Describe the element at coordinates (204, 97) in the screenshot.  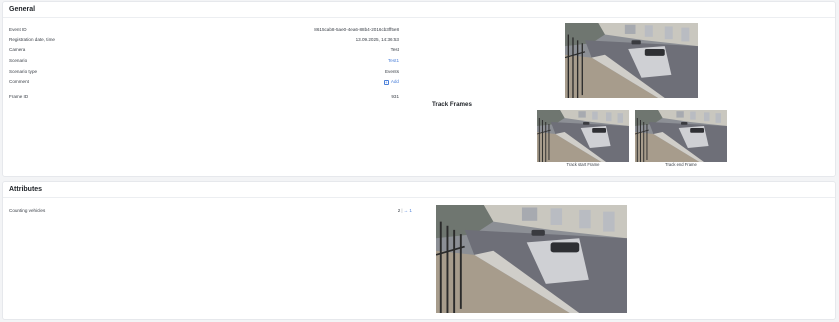
I see `field-frame-id: Frame ID 931` at that location.